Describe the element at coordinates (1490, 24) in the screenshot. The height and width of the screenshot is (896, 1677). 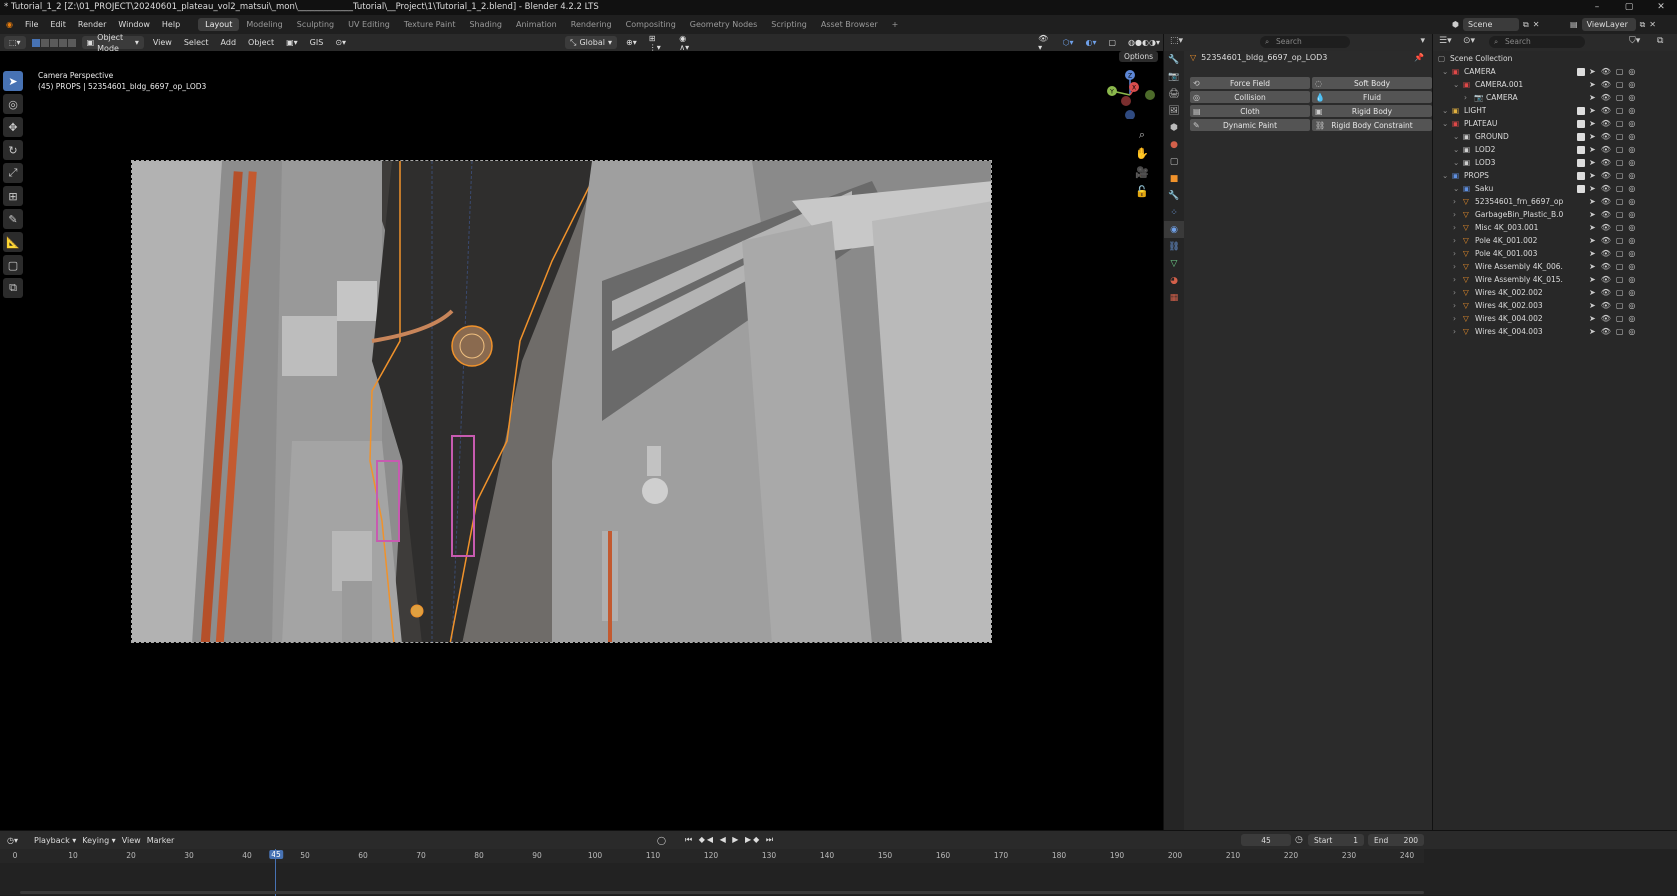
I see `scene-field: Scene` at that location.